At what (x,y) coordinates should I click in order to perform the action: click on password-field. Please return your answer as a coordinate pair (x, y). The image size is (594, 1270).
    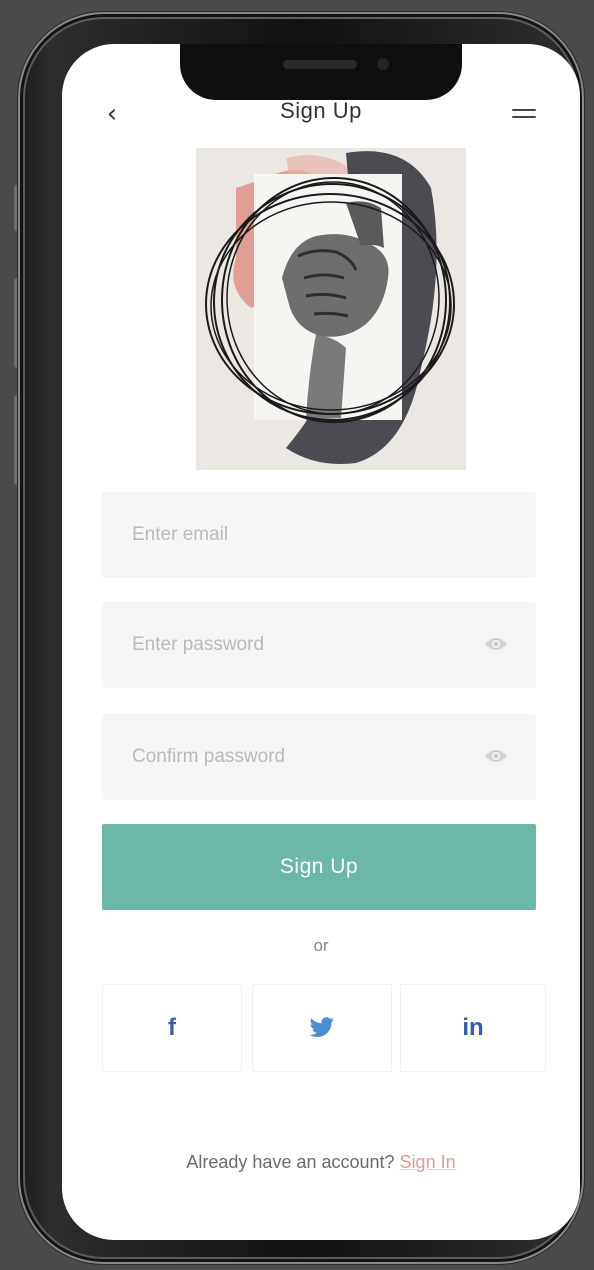
    Looking at the image, I should click on (319, 645).